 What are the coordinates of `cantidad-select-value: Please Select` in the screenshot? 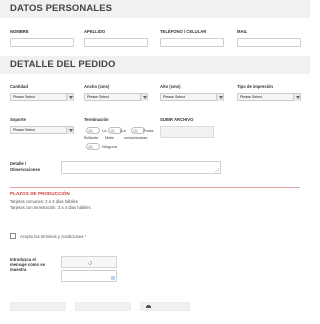 It's located at (24, 97).